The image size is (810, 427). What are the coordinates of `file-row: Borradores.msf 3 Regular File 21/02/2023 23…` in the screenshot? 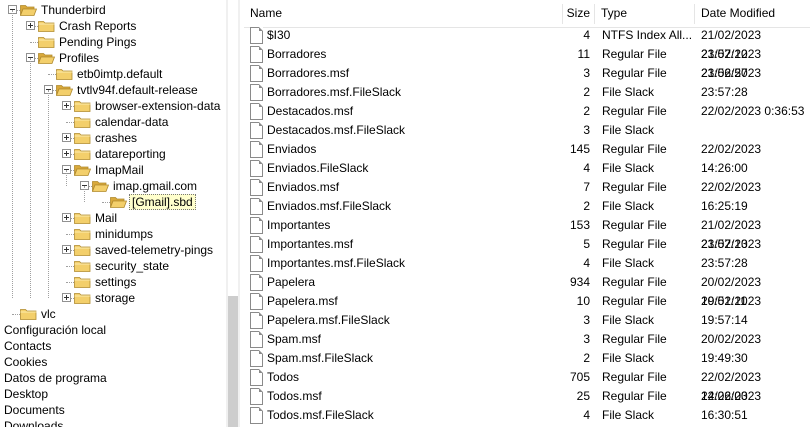 It's located at (527, 81).